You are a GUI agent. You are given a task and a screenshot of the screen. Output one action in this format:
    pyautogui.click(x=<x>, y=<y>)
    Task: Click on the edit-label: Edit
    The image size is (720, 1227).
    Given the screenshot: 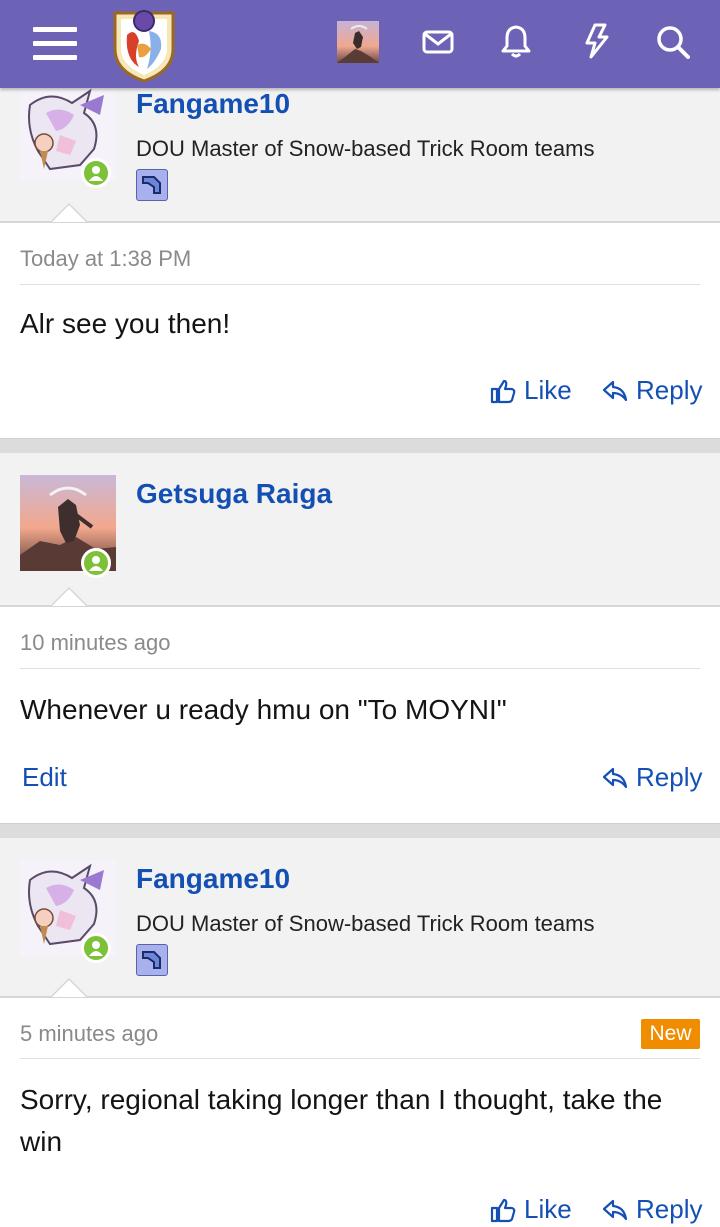 What is the action you would take?
    pyautogui.click(x=44, y=777)
    